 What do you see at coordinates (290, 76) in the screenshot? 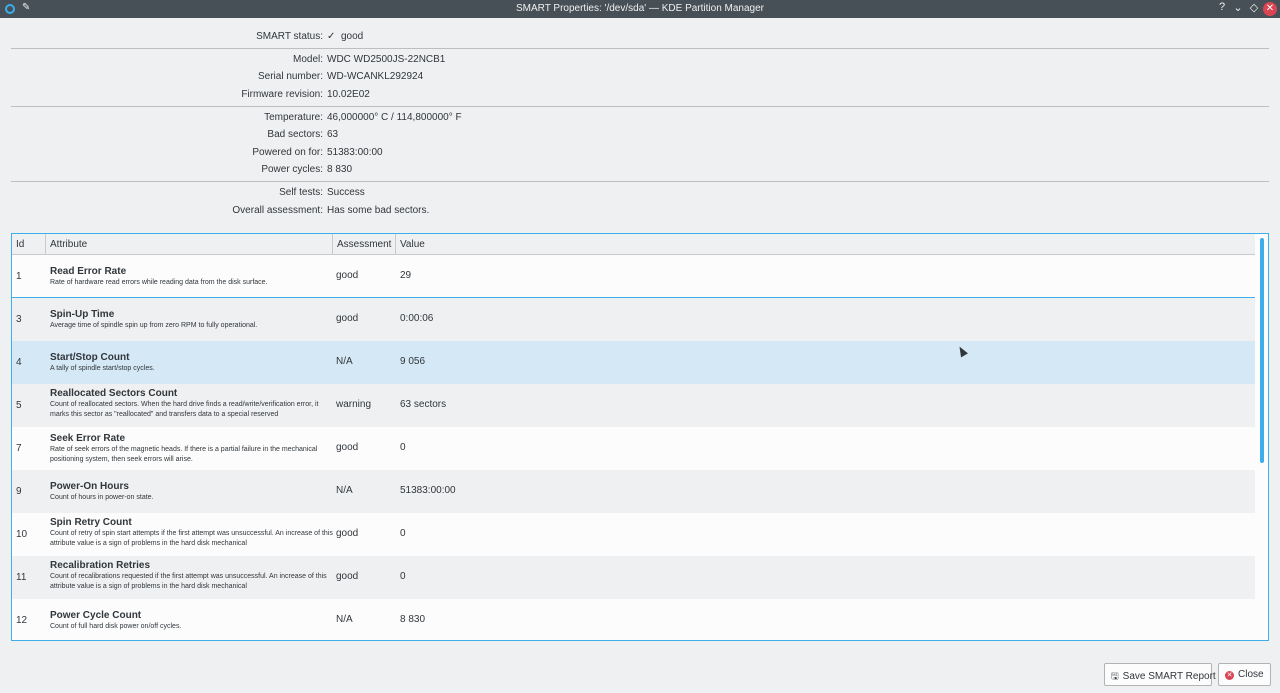
I see `serial-label: Serial number:` at bounding box center [290, 76].